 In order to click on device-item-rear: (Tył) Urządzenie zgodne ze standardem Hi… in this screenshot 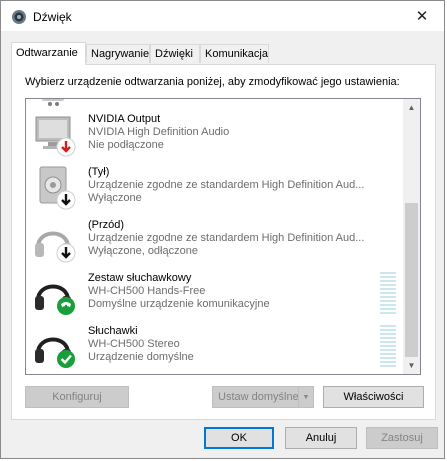, I will do `click(214, 186)`.